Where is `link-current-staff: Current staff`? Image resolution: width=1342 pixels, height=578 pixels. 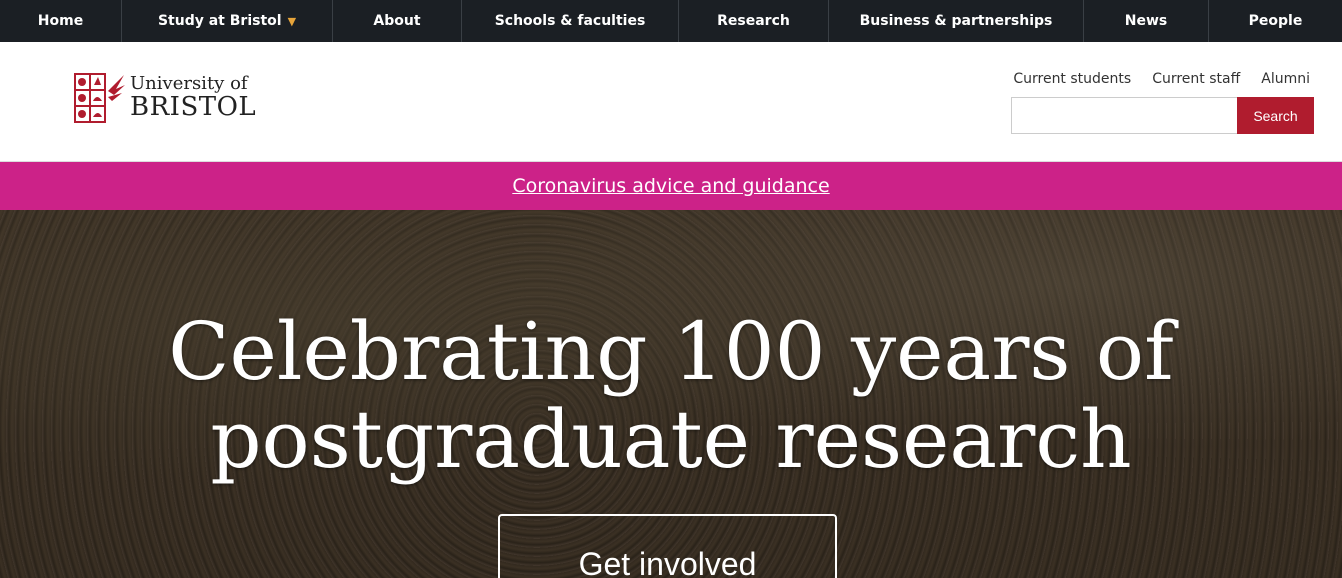 link-current-staff: Current staff is located at coordinates (1196, 79).